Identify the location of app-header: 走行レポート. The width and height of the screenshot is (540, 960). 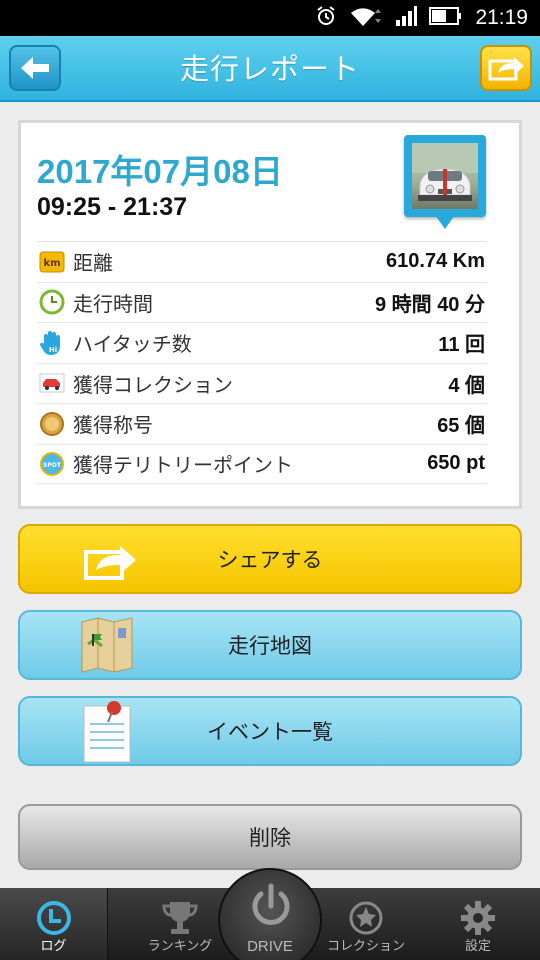
(270, 69).